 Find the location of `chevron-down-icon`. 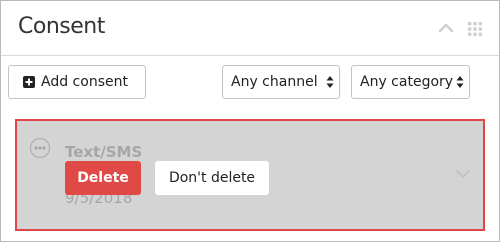

chevron-down-icon is located at coordinates (463, 174).